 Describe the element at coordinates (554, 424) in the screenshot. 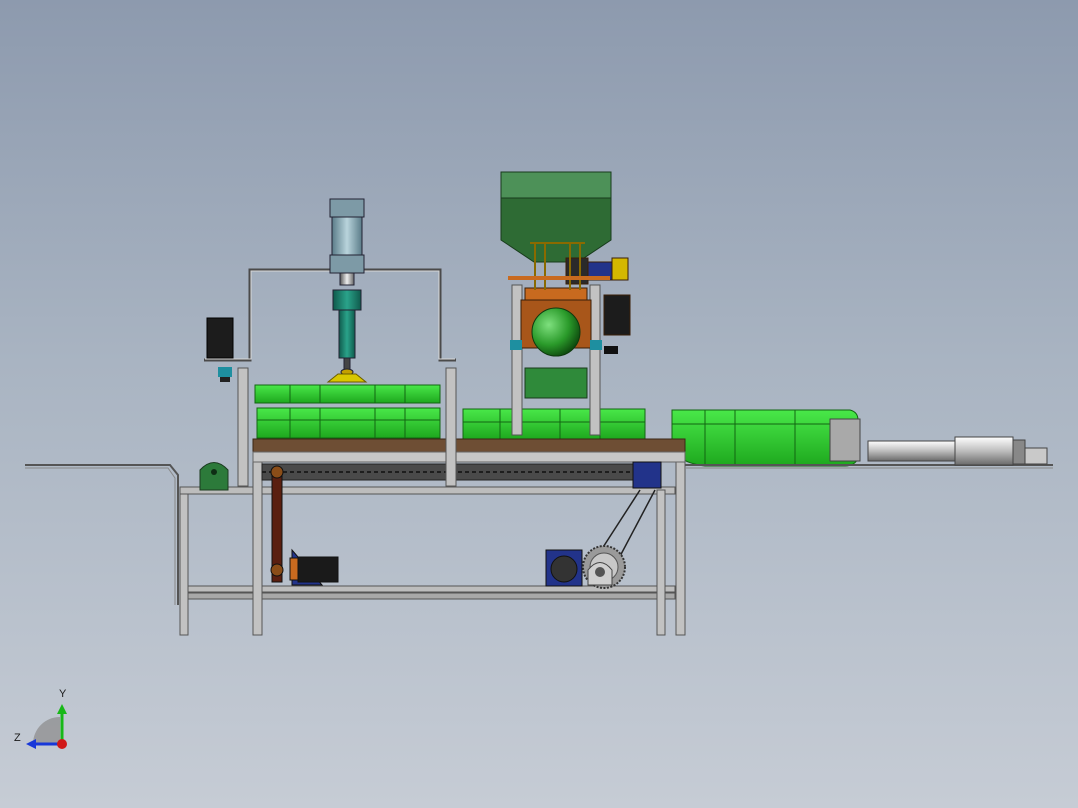

I see `tray-stack-middle` at that location.